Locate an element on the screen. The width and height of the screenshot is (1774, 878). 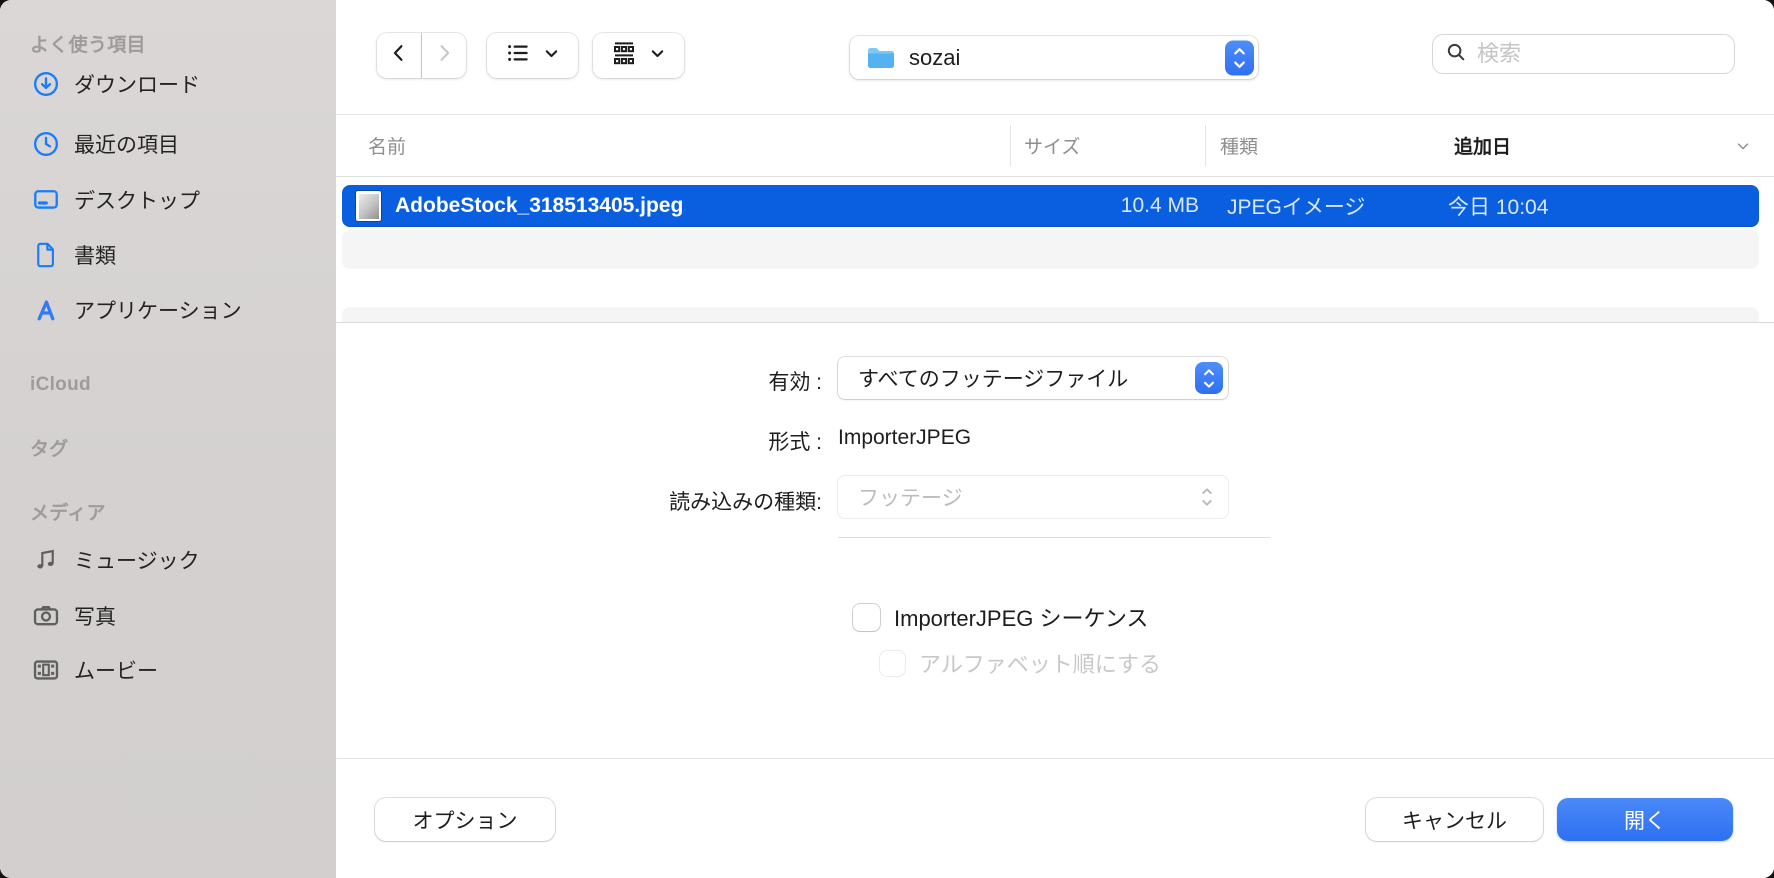
cancel-button-label: キャンセル is located at coordinates (1454, 821).